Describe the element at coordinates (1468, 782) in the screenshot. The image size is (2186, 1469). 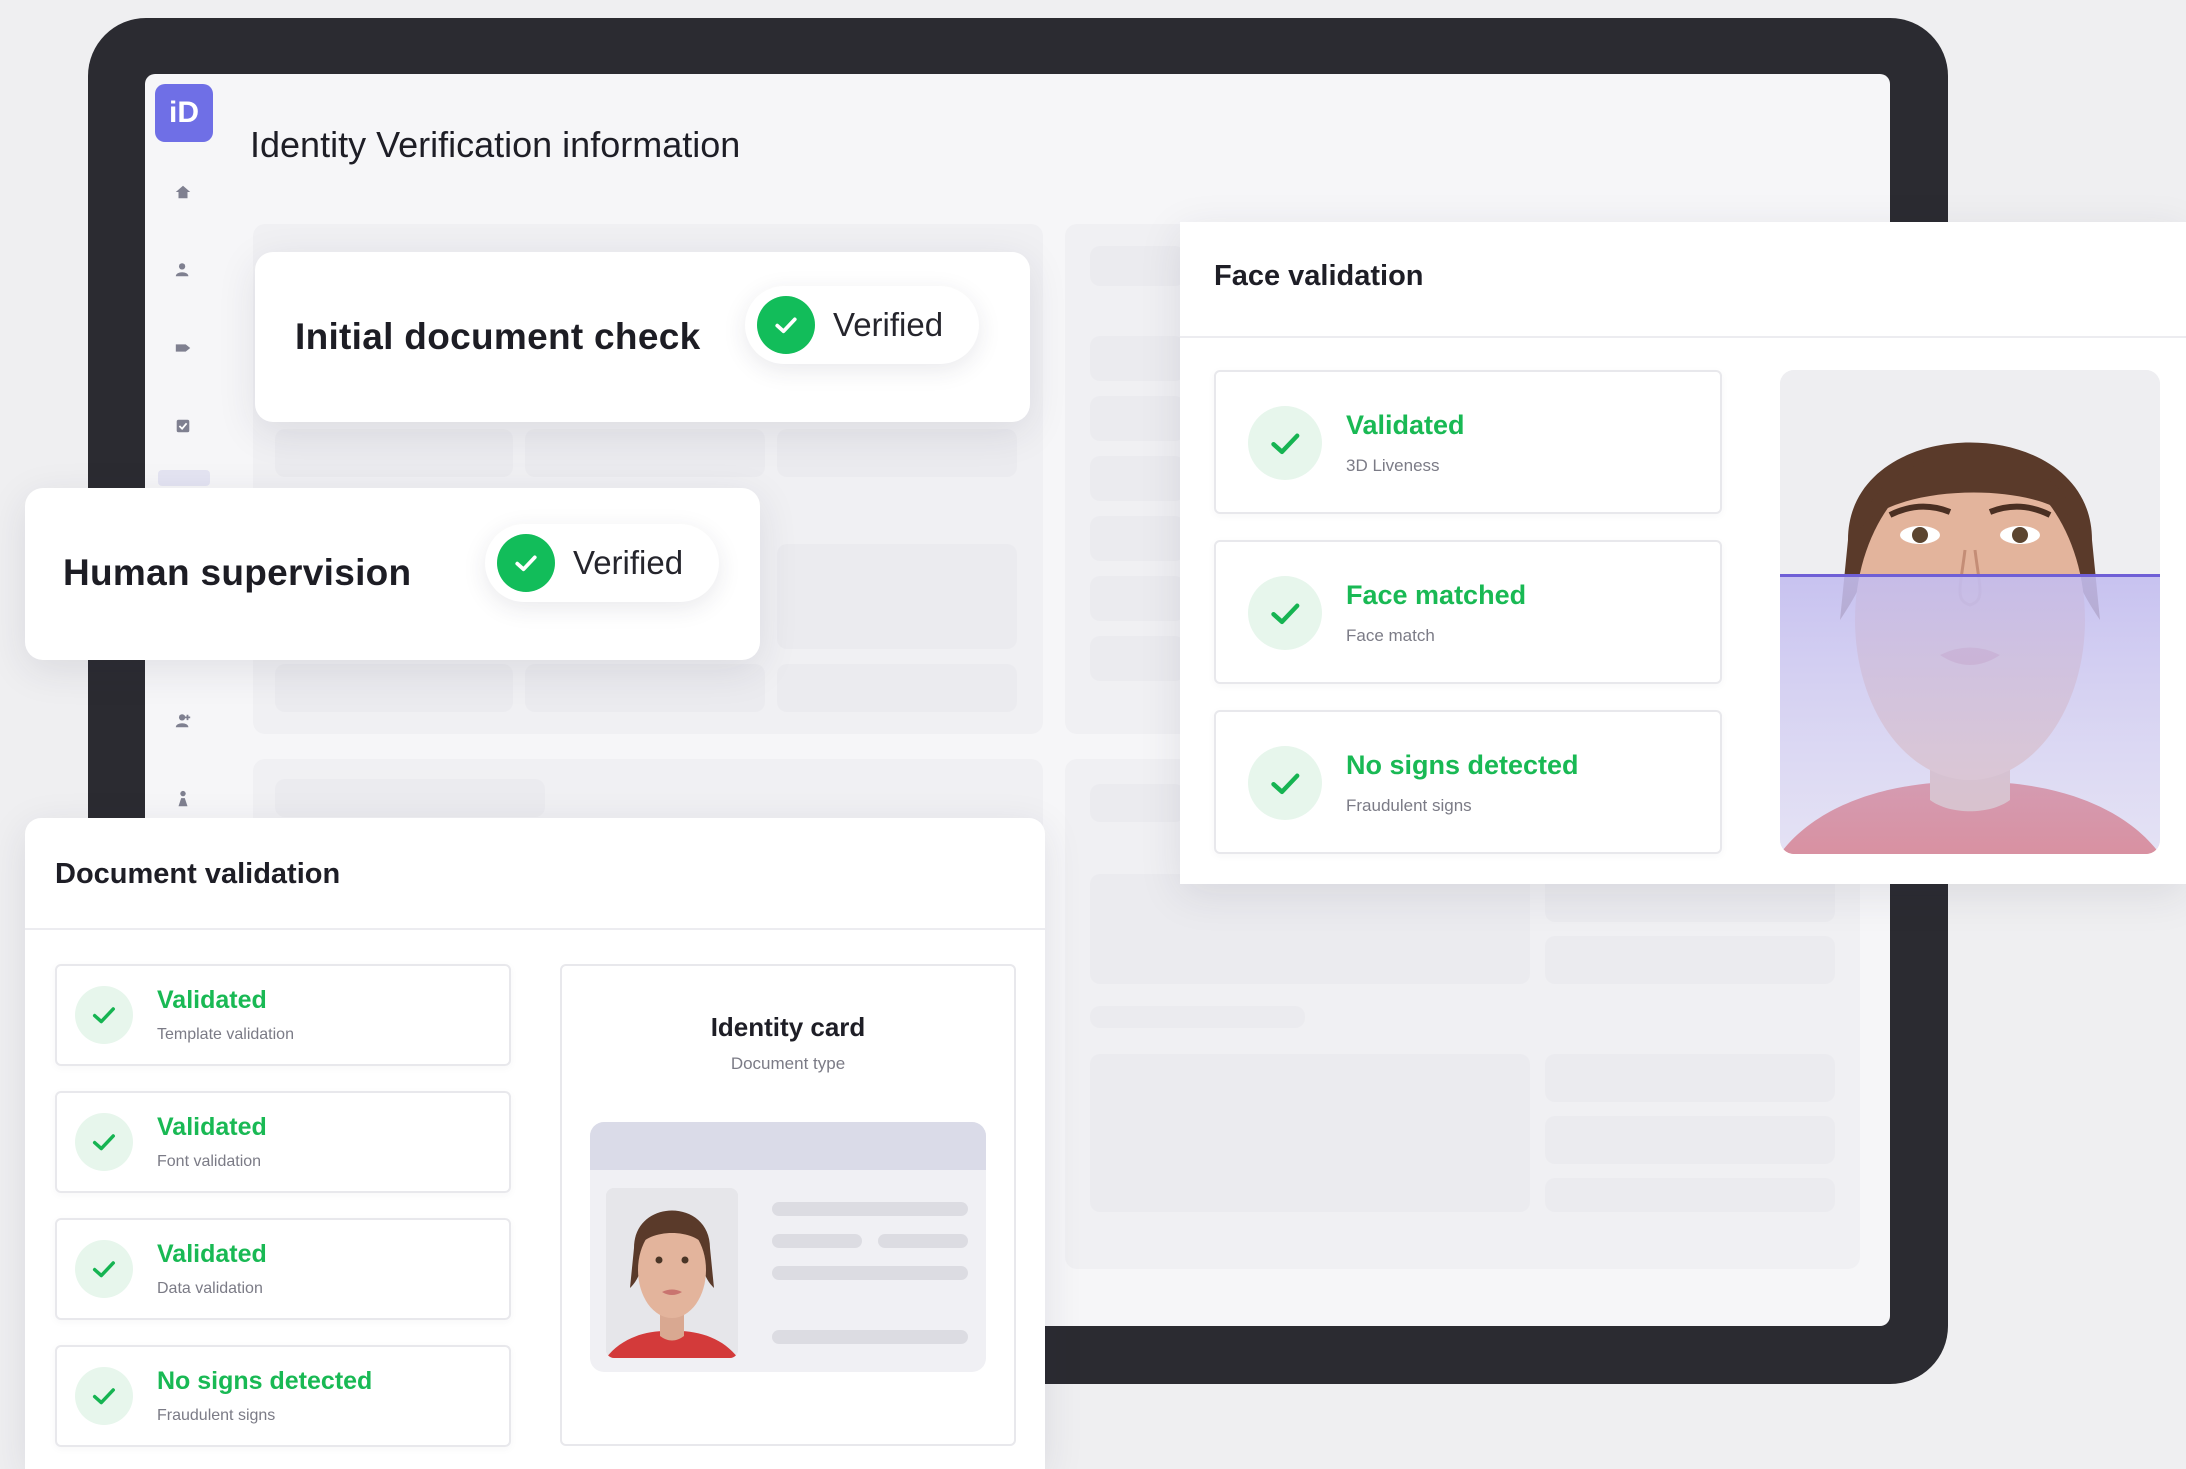
I see `face-validation-item: No signs detected Fraudulent signs` at that location.